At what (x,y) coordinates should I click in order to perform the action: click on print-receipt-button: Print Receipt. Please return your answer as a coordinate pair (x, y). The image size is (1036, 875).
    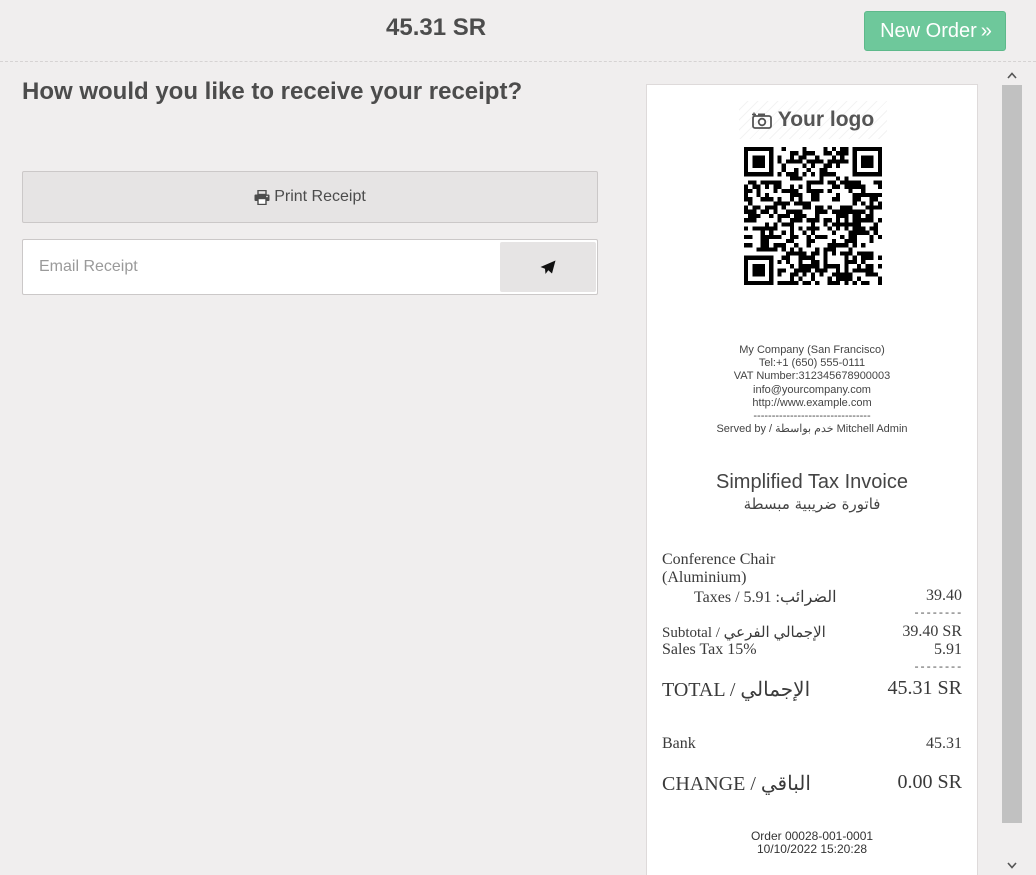
    Looking at the image, I should click on (310, 197).